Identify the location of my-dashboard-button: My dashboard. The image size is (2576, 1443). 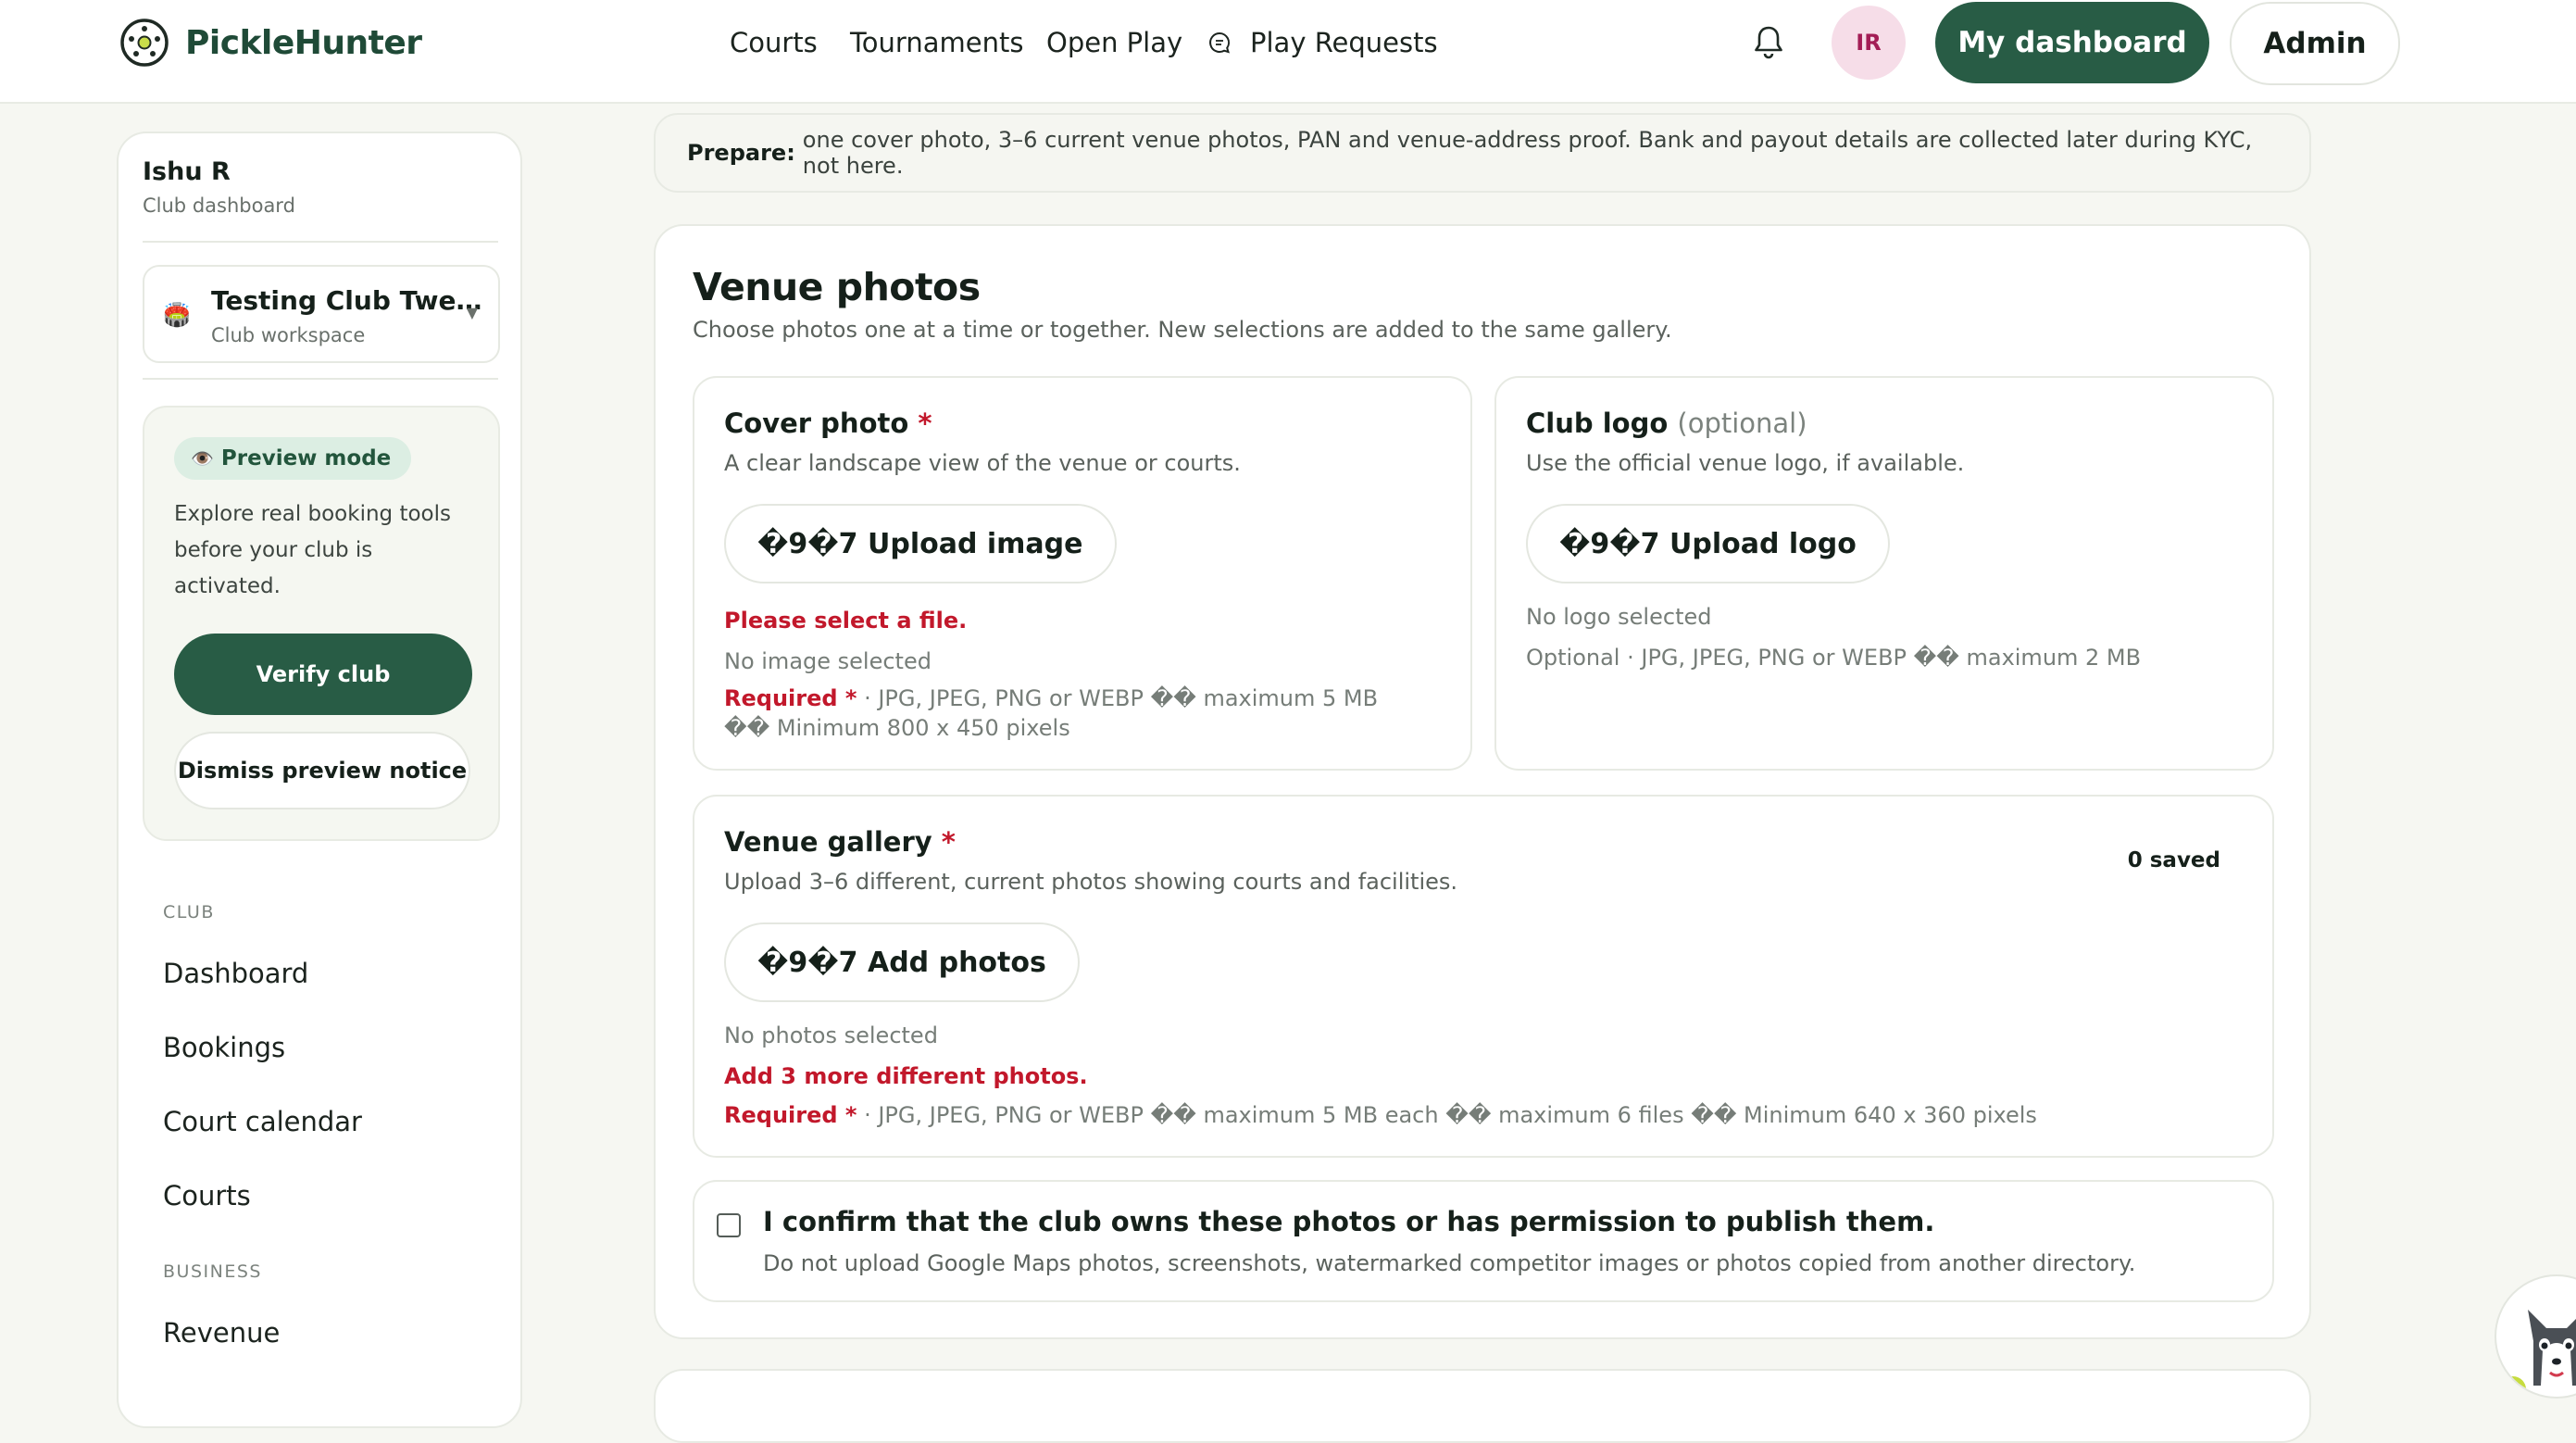
(2072, 42).